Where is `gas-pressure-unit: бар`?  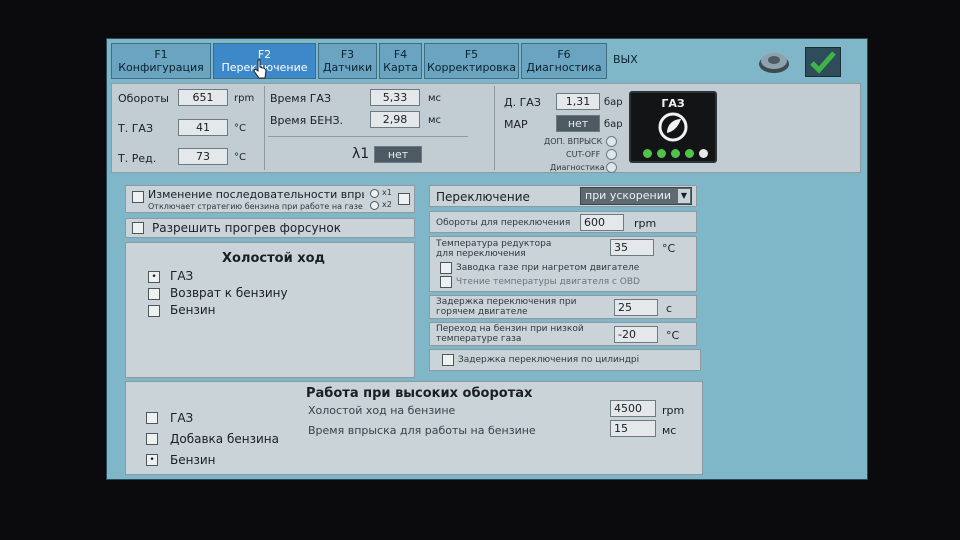
gas-pressure-unit: бар is located at coordinates (613, 102).